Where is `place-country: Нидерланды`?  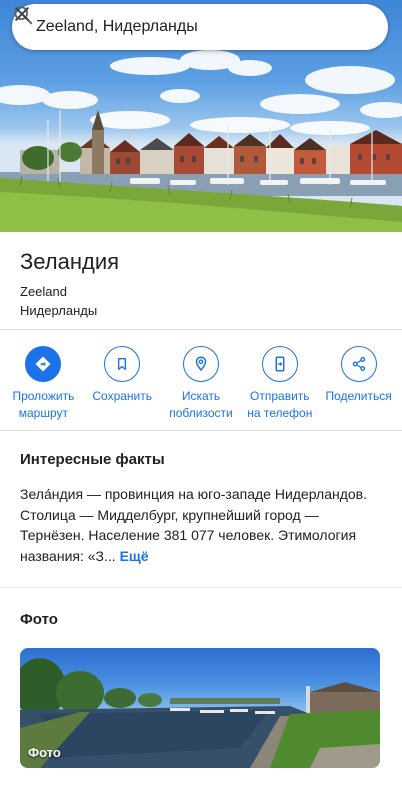 place-country: Нидерланды is located at coordinates (59, 310).